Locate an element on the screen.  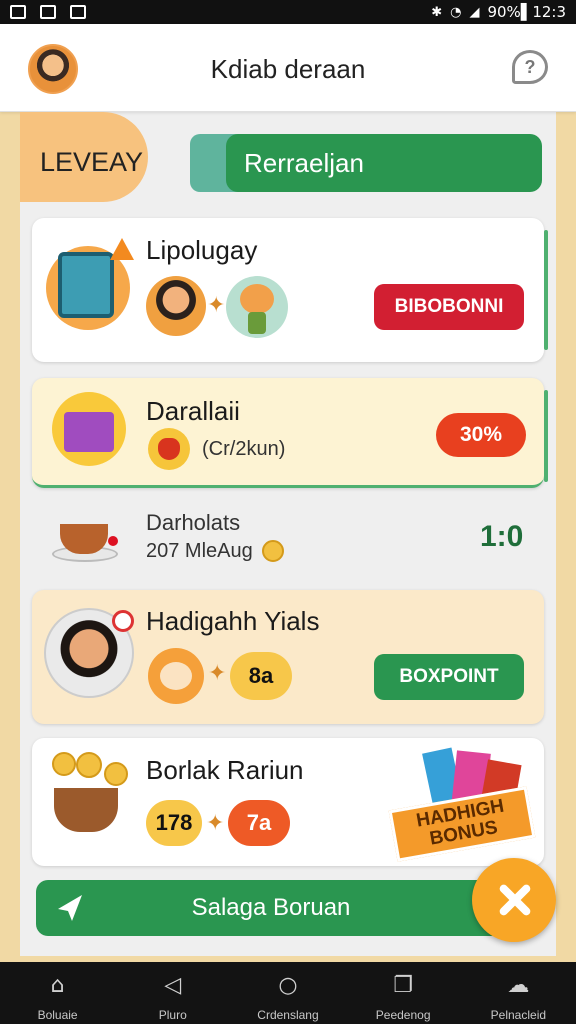
nav-label: Crdenslang is located at coordinates (288, 1015).